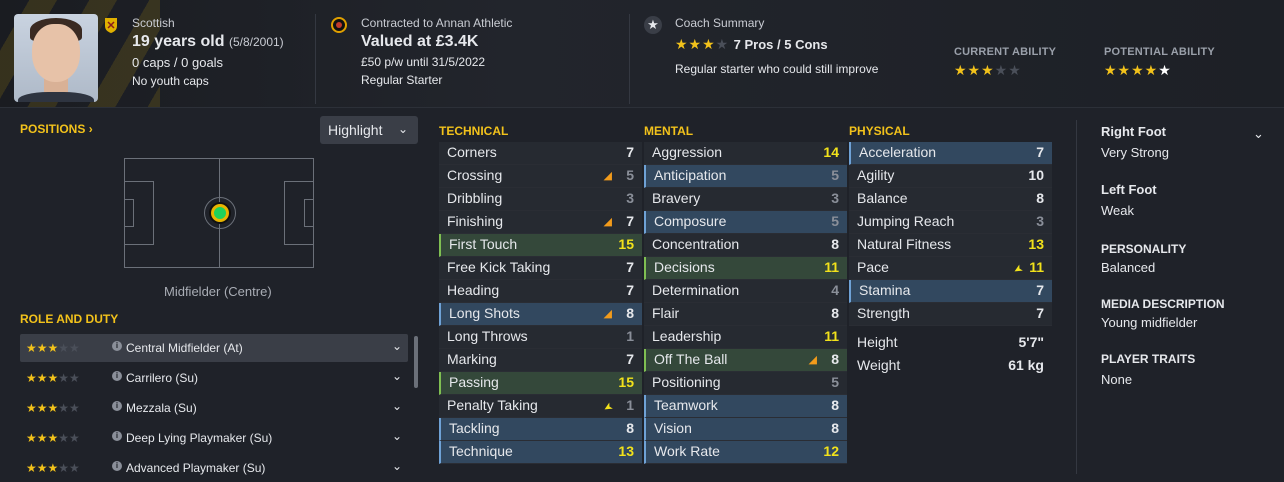  Describe the element at coordinates (950, 199) in the screenshot. I see `attribute-row: Balance 8` at that location.